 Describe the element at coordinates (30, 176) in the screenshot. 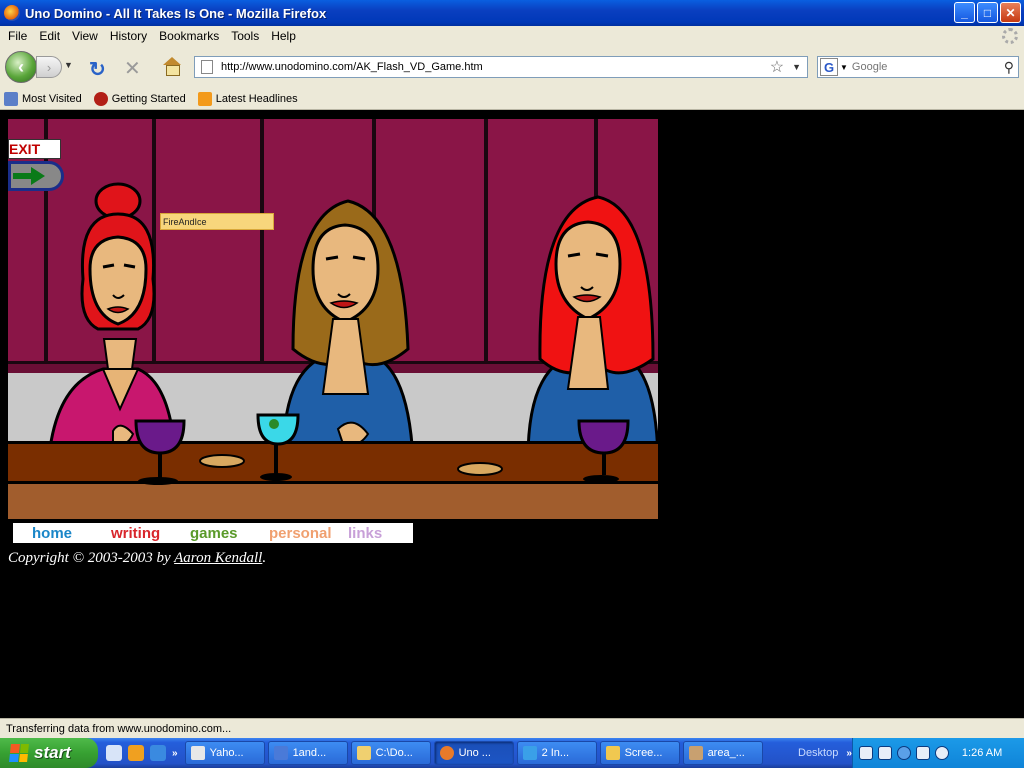

I see `right-arrow-icon` at that location.